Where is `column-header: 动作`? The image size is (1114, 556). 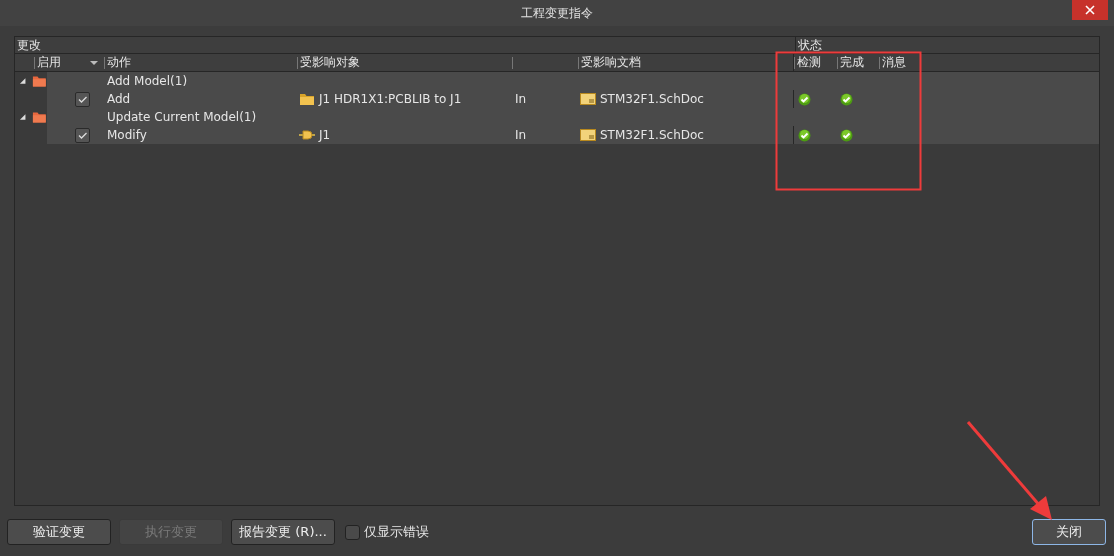 column-header: 动作 is located at coordinates (117, 62).